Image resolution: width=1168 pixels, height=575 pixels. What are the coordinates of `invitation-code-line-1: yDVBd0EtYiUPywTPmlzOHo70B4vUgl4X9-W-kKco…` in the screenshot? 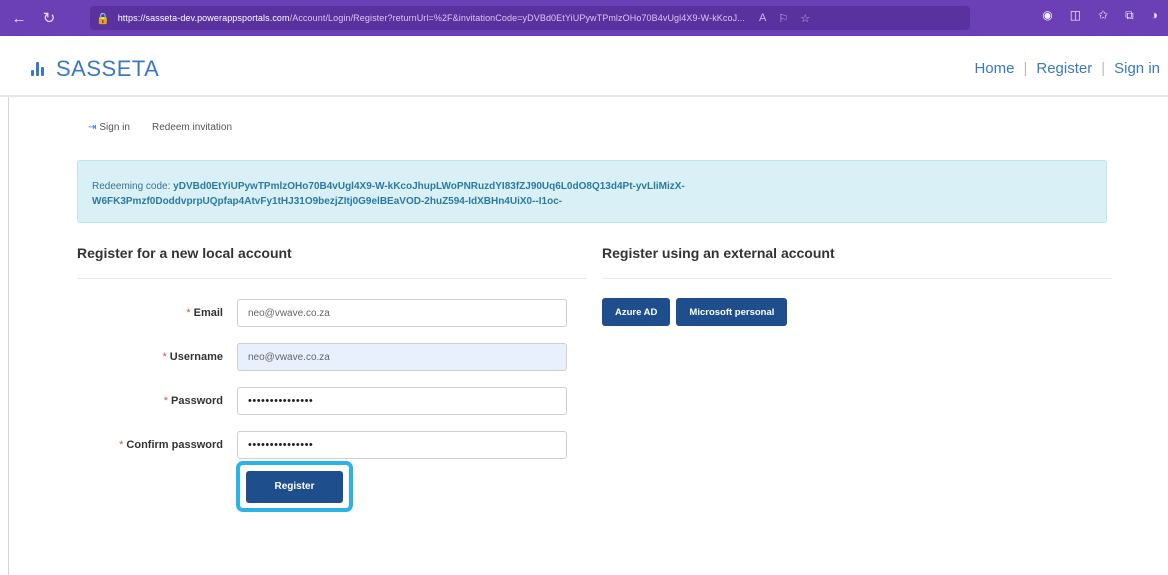 It's located at (429, 186).